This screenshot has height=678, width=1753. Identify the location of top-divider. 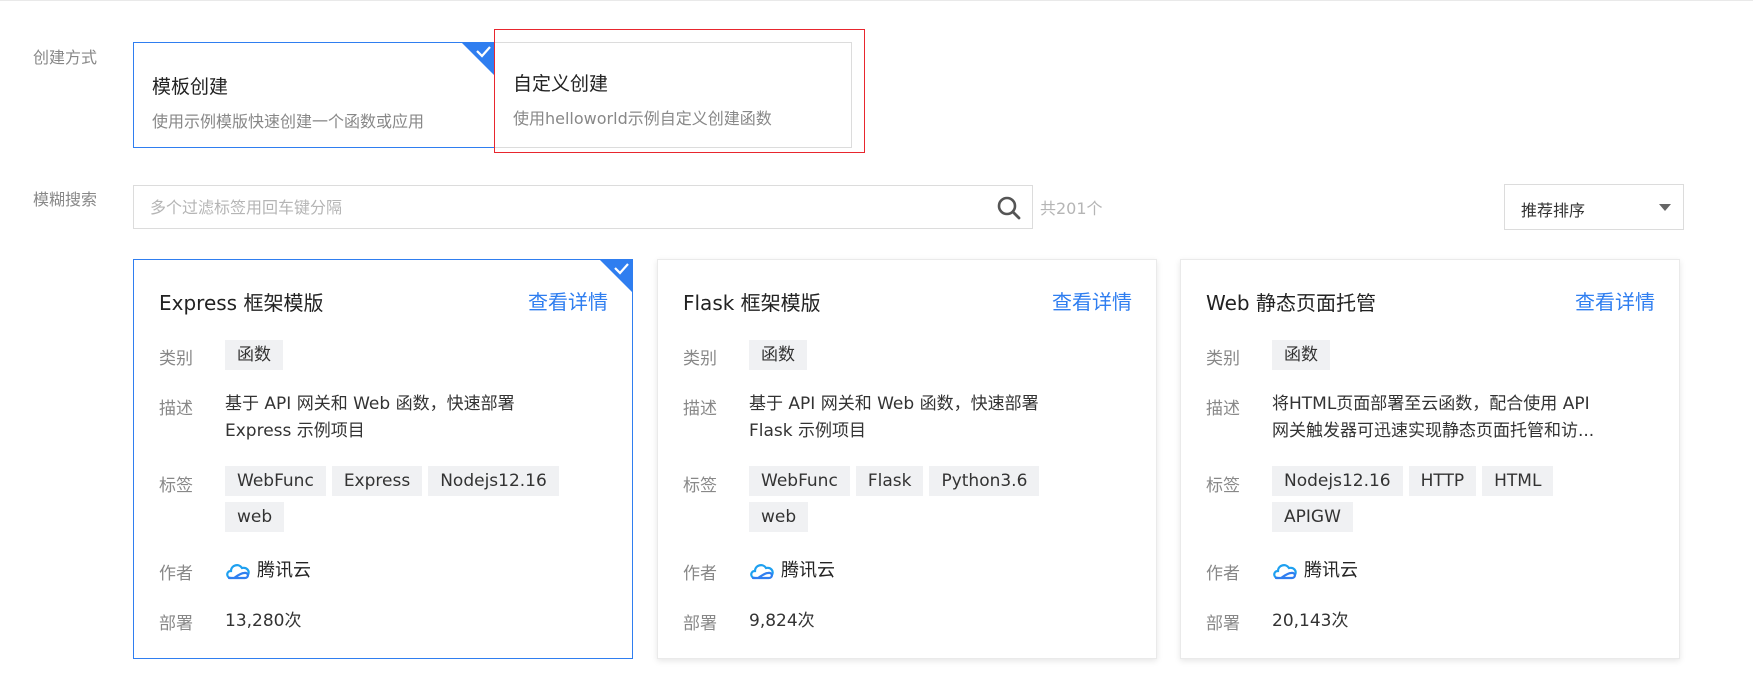
(876, 0).